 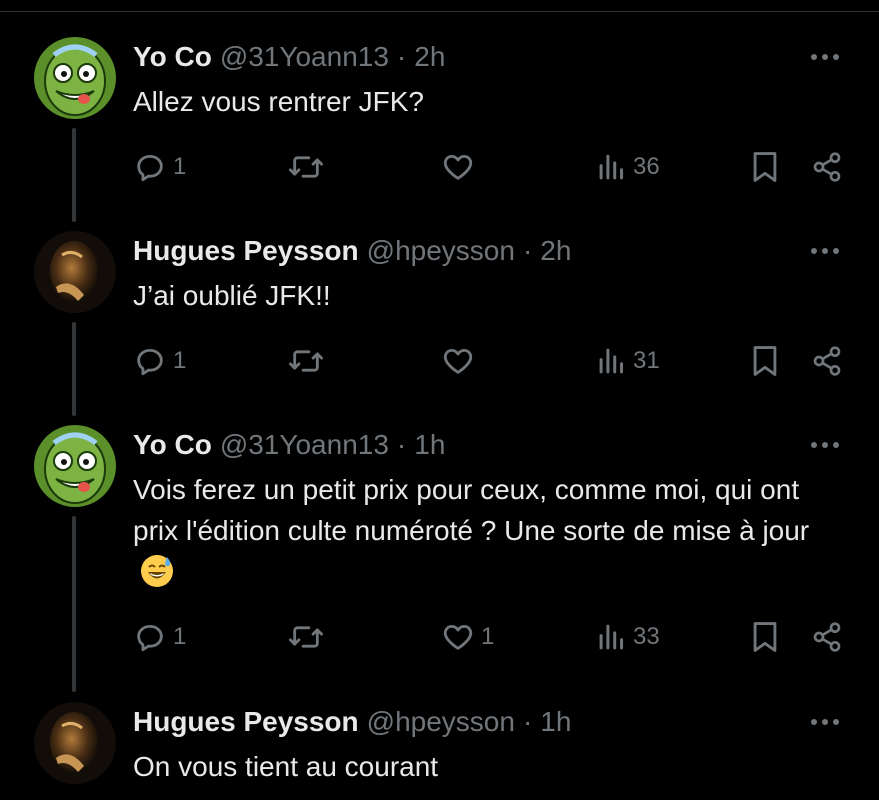 What do you see at coordinates (439, 11) in the screenshot?
I see `top-divider` at bounding box center [439, 11].